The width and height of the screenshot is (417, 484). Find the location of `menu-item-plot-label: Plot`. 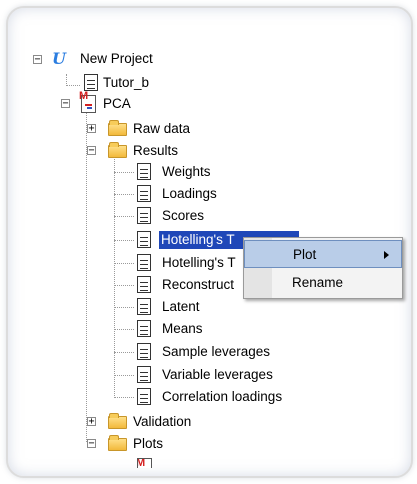

menu-item-plot-label: Plot is located at coordinates (305, 254).